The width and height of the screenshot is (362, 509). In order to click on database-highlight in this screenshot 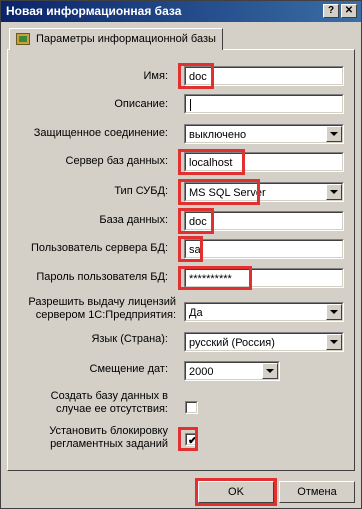, I will do `click(196, 221)`.